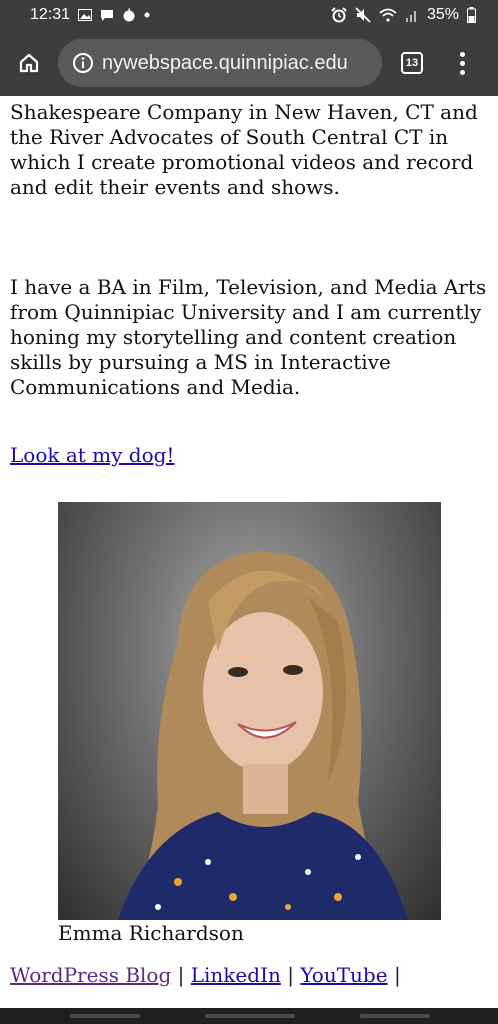 The image size is (498, 1024). I want to click on more-menu-button, so click(462, 63).